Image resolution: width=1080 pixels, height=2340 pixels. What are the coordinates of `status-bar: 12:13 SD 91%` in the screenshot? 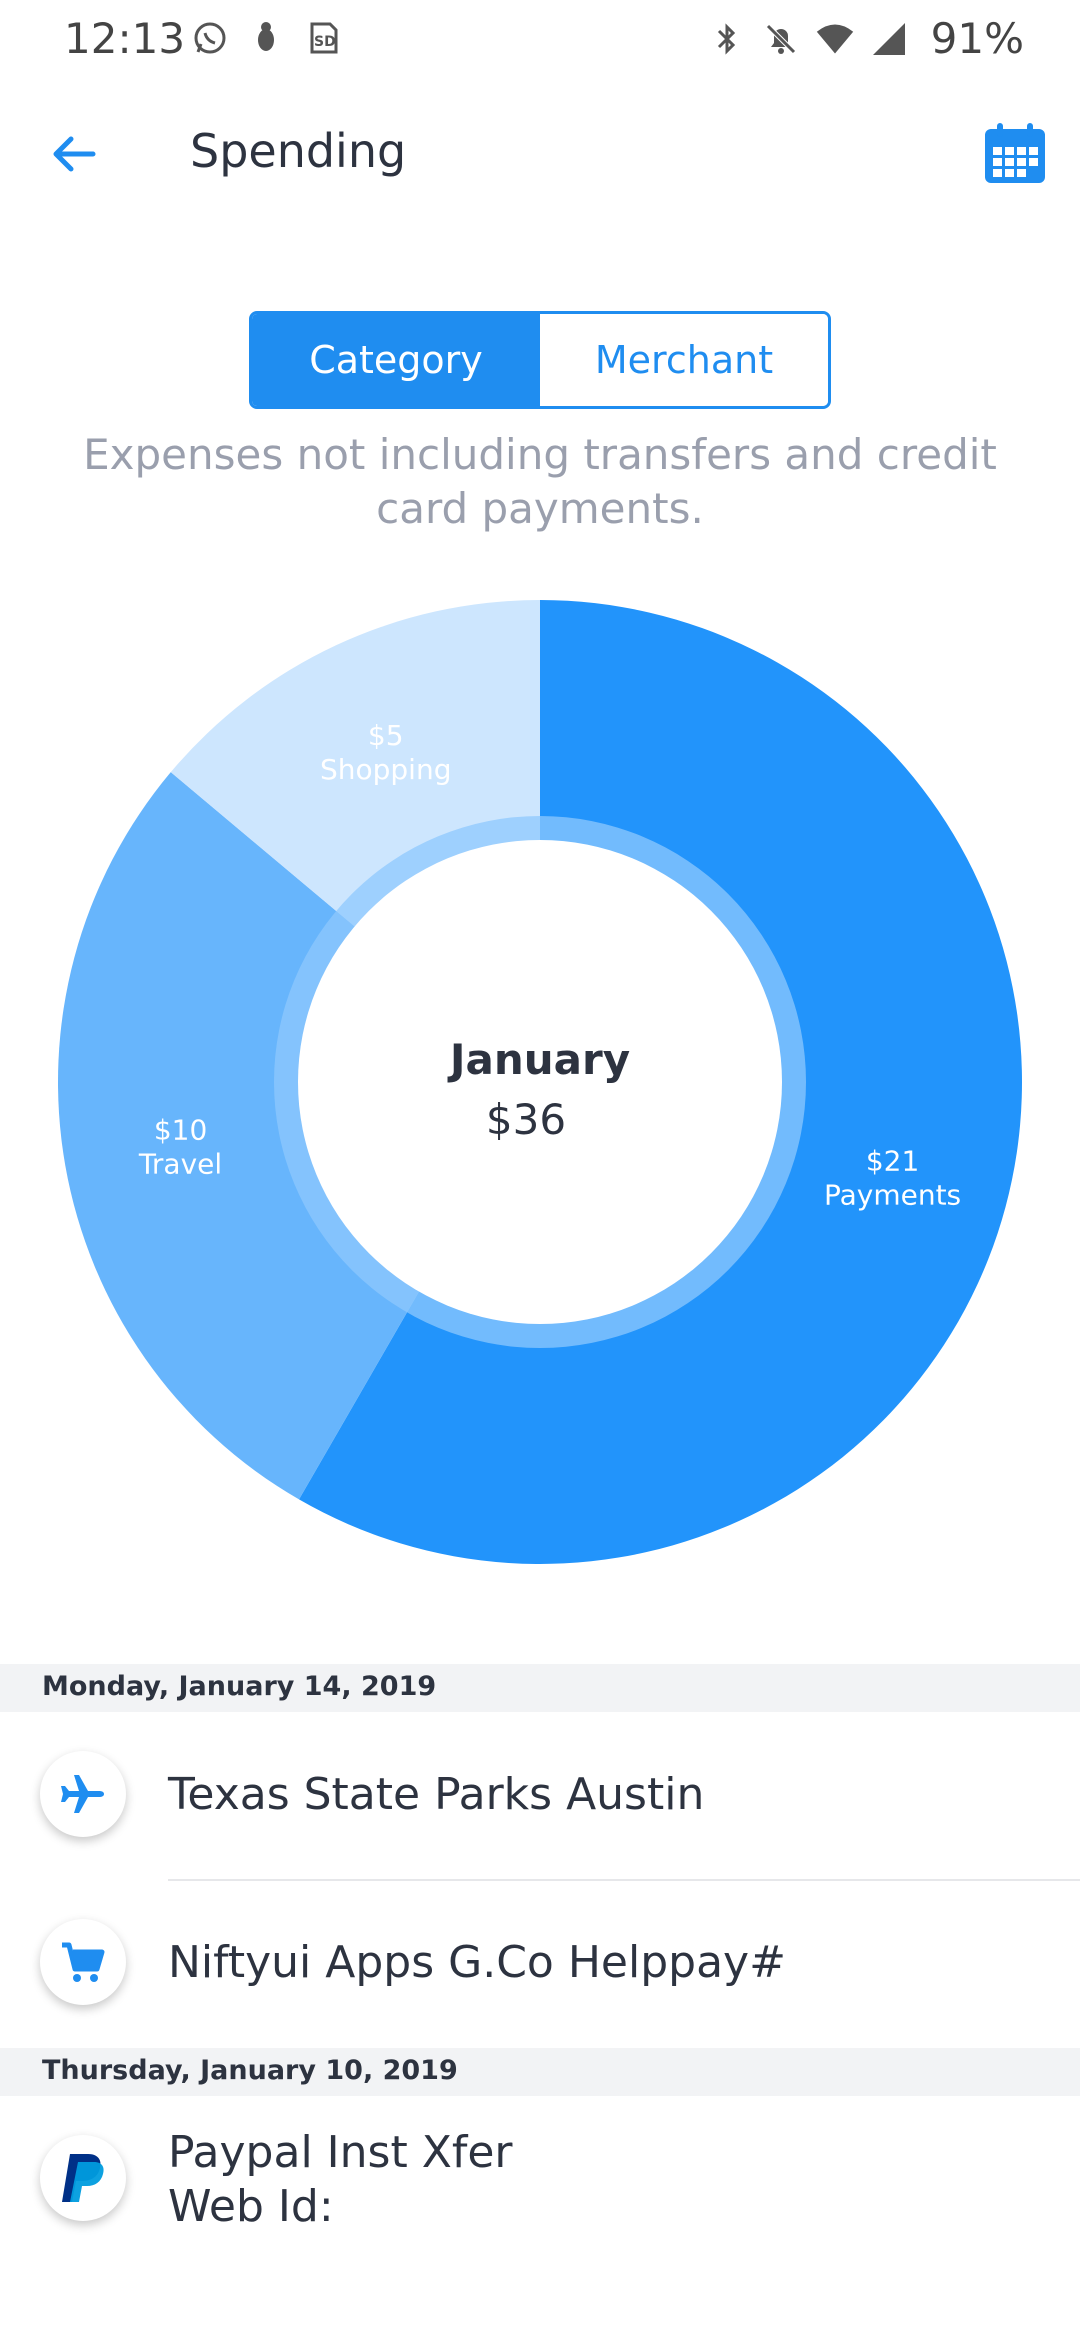 It's located at (540, 42).